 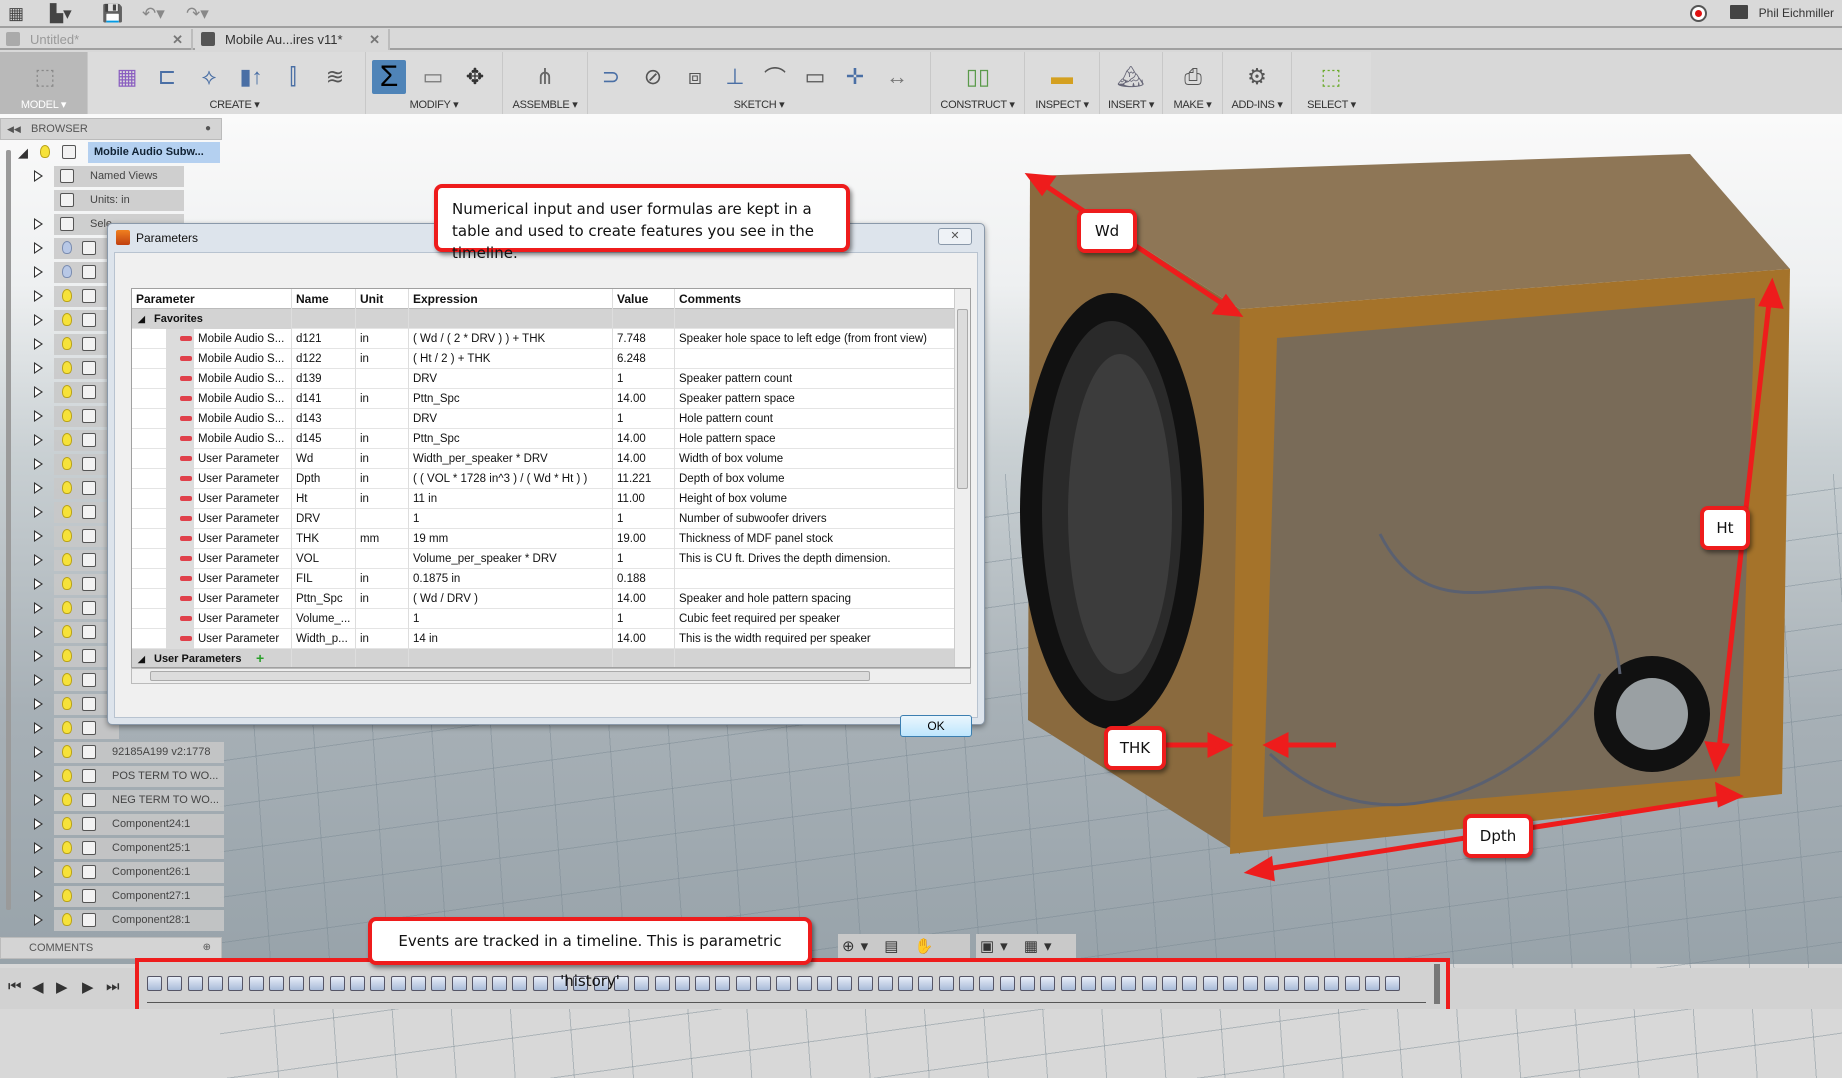 What do you see at coordinates (1796, 13) in the screenshot?
I see `user-name: Phil Eichmiller` at bounding box center [1796, 13].